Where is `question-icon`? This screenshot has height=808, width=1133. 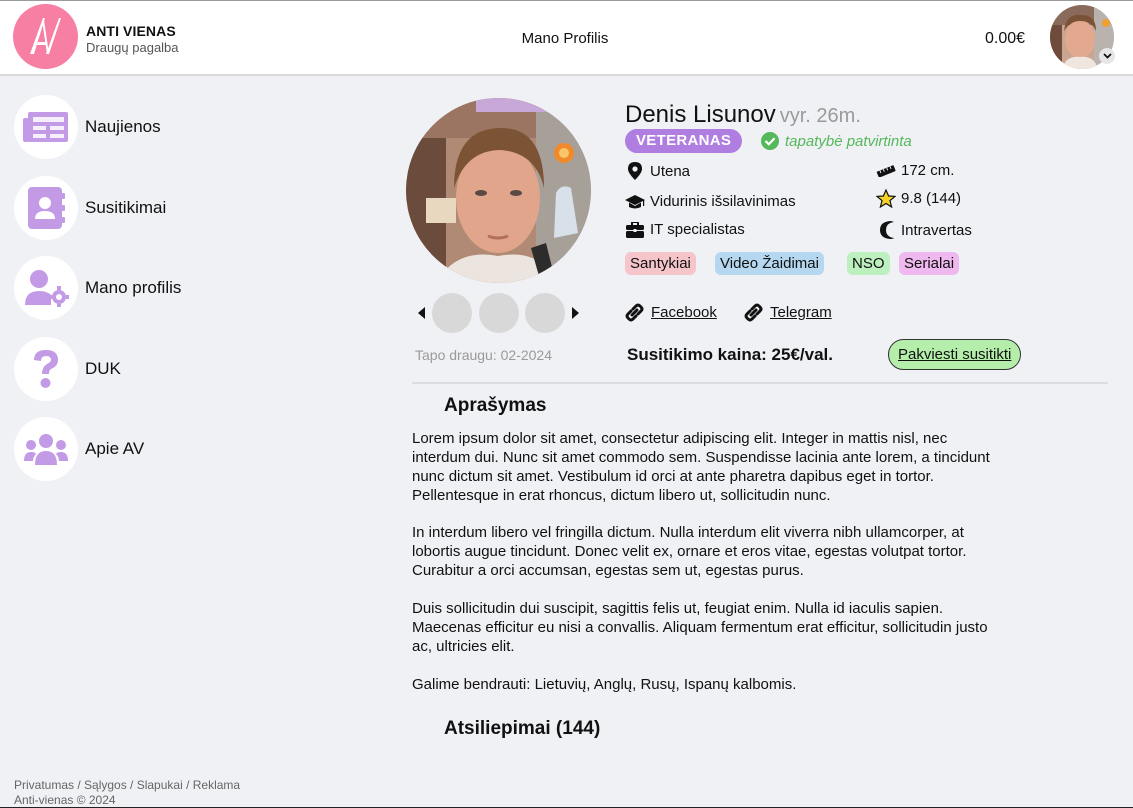 question-icon is located at coordinates (46, 369).